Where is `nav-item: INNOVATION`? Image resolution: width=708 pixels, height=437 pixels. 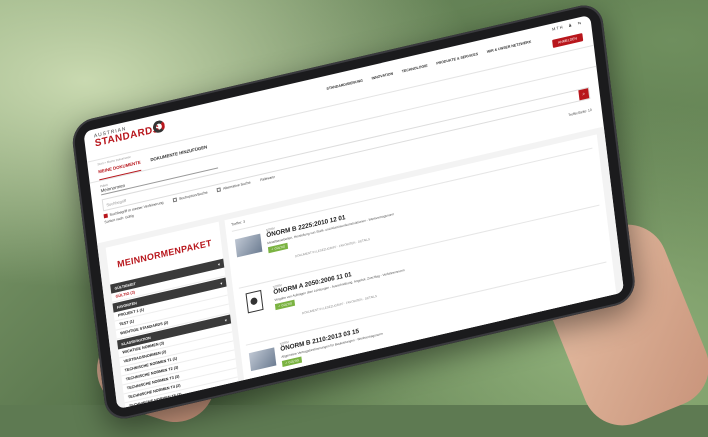
nav-item: INNOVATION is located at coordinates (382, 76).